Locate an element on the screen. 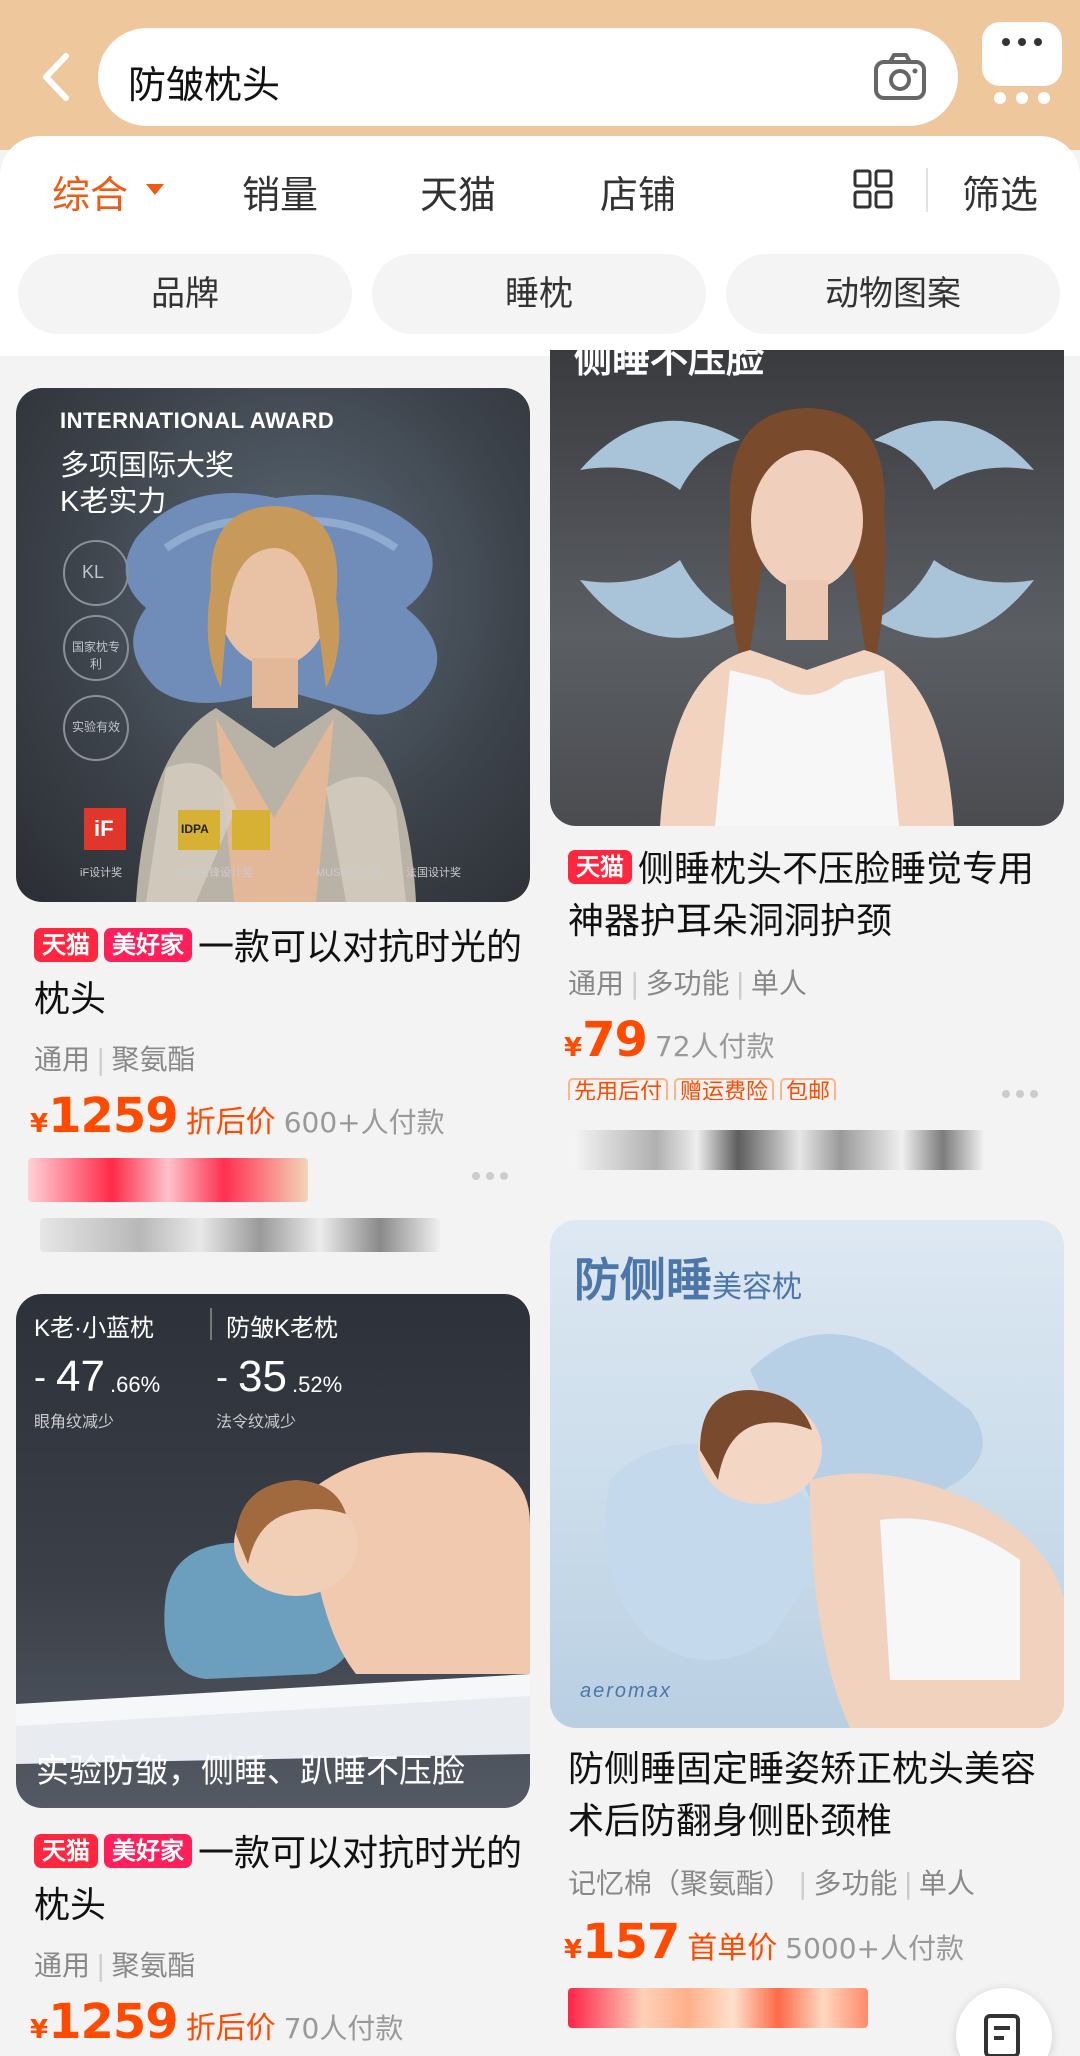 This screenshot has width=1080, height=2056. product-title: 天猫 侧睡枕头不压脸睡觉专用神器护耳朵洞洞护颈 is located at coordinates (818, 896).